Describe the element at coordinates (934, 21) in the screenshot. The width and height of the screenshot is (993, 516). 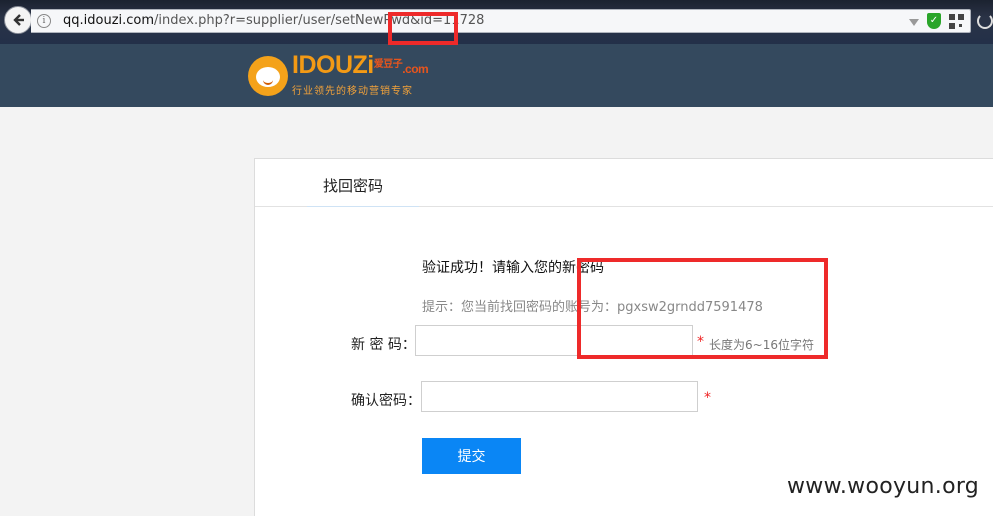
I see `shield-icon: ✓` at that location.